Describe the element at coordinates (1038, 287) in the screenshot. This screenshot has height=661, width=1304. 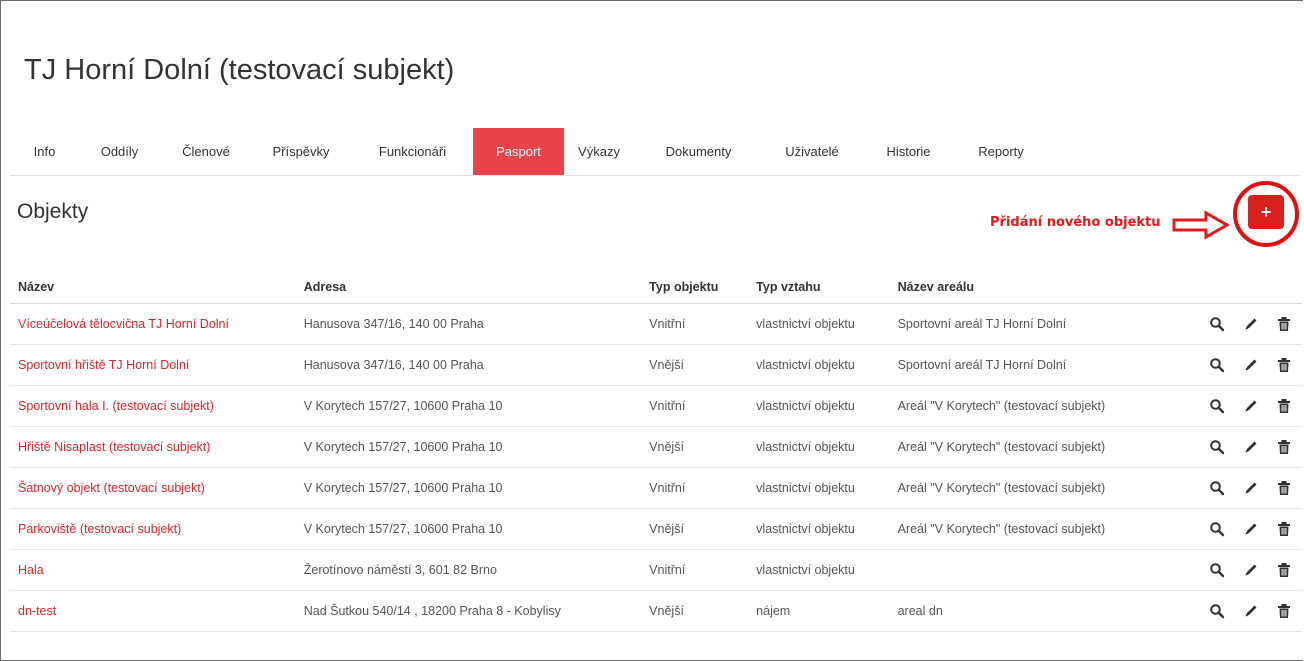
I see `column-header-area: Název areálu` at that location.